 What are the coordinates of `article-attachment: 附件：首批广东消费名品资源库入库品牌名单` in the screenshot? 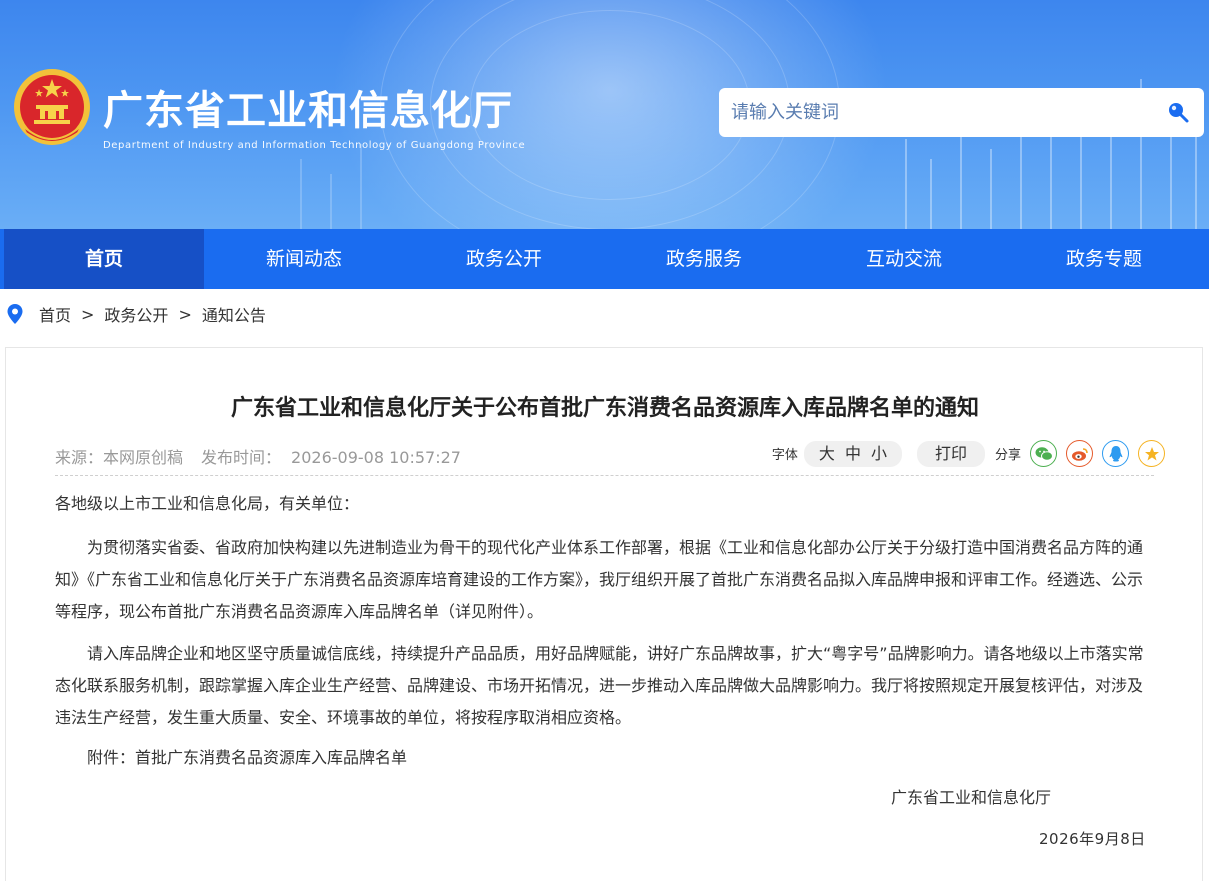 It's located at (605, 758).